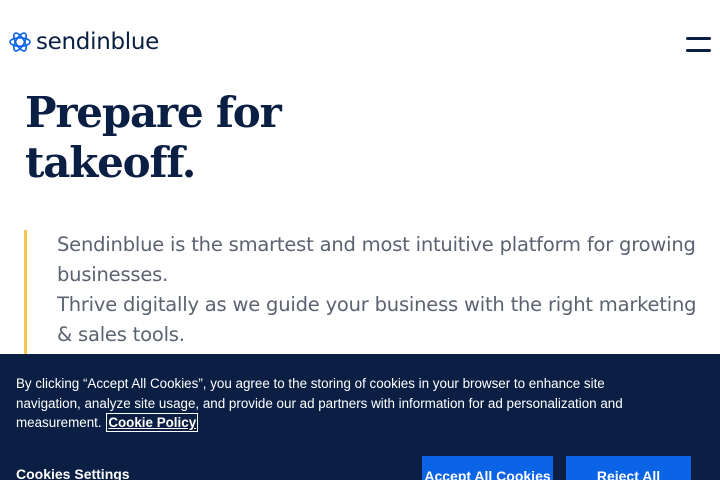 The image size is (720, 480). What do you see at coordinates (628, 468) in the screenshot?
I see `reject-all-button: Reject All` at bounding box center [628, 468].